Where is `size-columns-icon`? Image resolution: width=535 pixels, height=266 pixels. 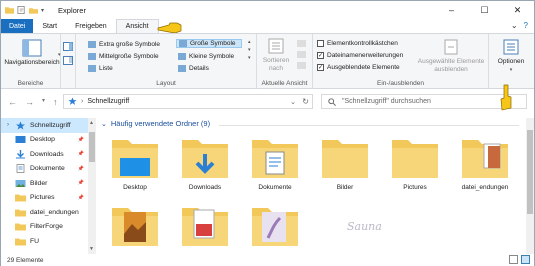
size-columns-icon is located at coordinates (301, 65).